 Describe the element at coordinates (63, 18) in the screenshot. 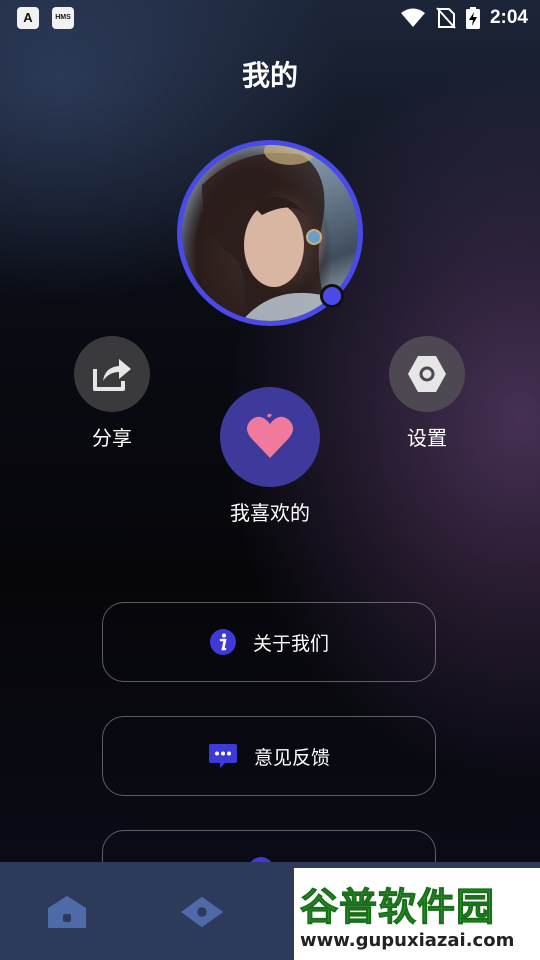

I see `hms-notification-icon: HMS` at that location.